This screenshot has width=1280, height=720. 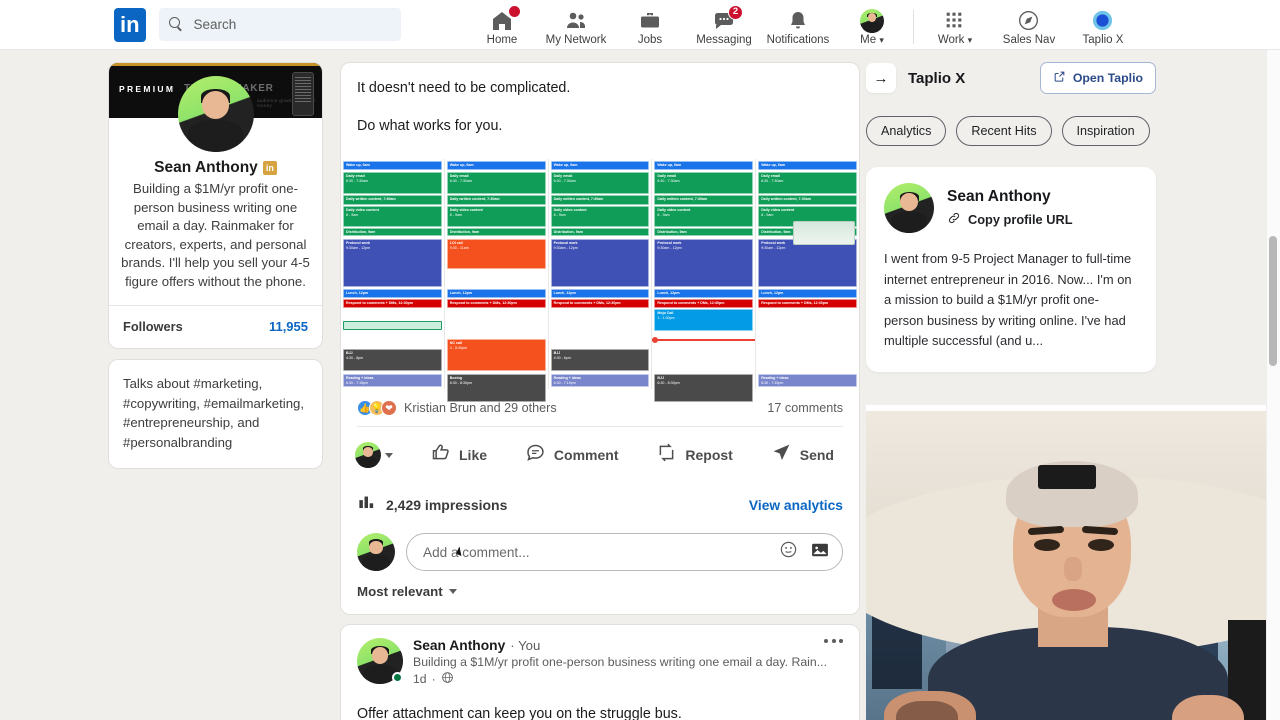 What do you see at coordinates (1047, 545) in the screenshot?
I see `eye-left` at bounding box center [1047, 545].